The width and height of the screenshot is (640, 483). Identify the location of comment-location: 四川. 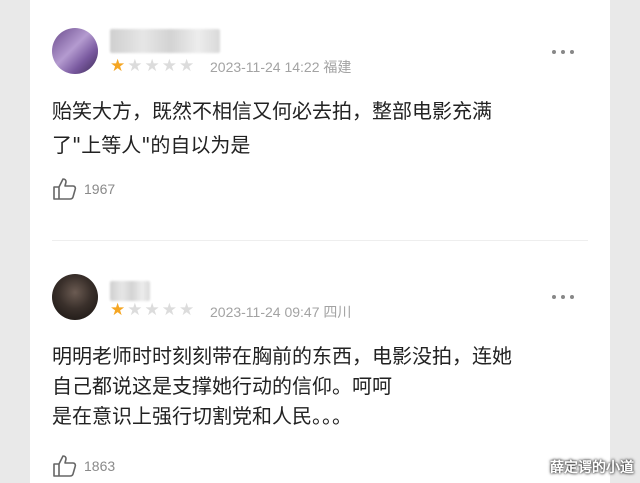
(337, 312).